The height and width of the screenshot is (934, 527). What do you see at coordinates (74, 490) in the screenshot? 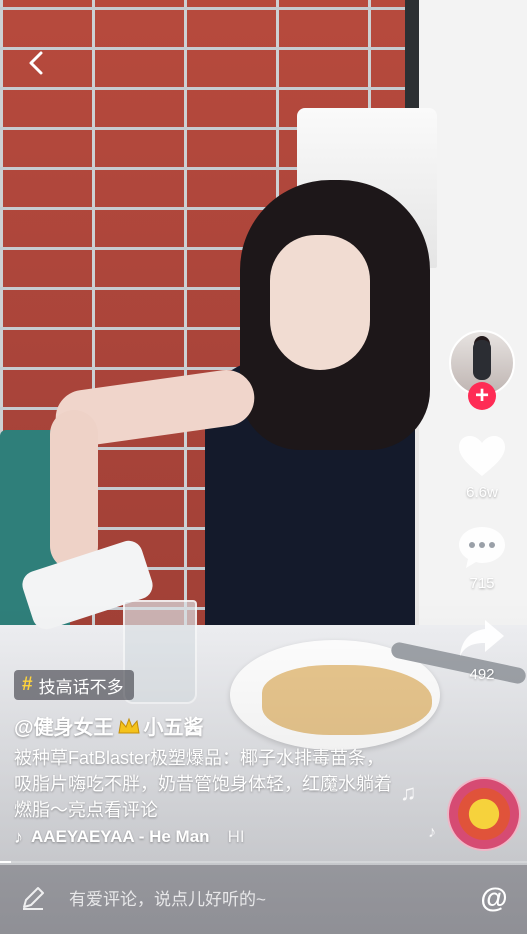
I see `woman-forearm` at bounding box center [74, 490].